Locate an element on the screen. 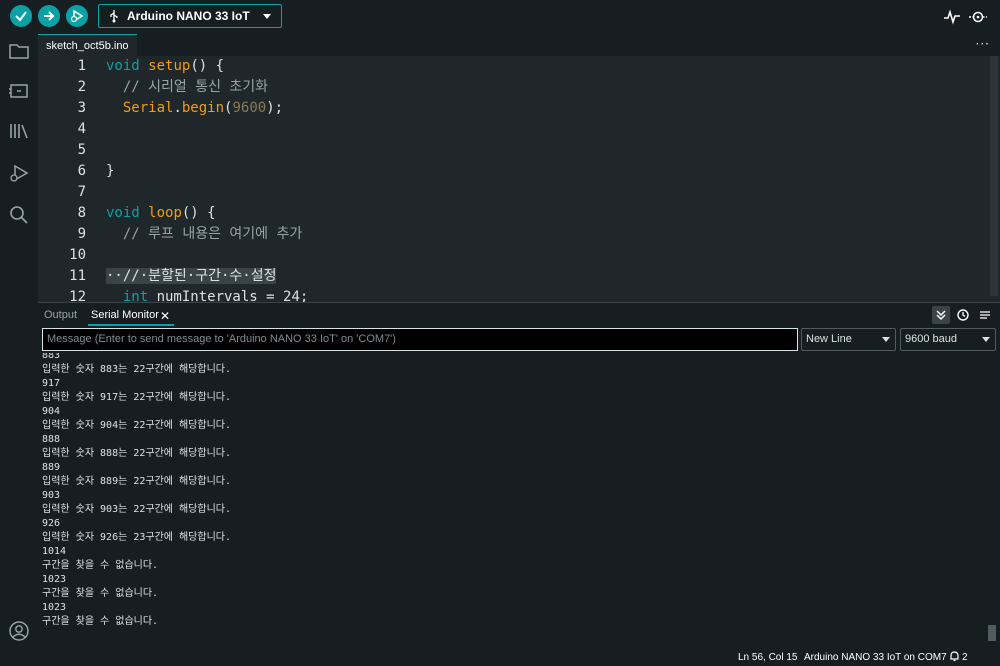 This screenshot has height=666, width=1000. code-text: ··//·분할된·구간·수·설정 is located at coordinates (191, 276).